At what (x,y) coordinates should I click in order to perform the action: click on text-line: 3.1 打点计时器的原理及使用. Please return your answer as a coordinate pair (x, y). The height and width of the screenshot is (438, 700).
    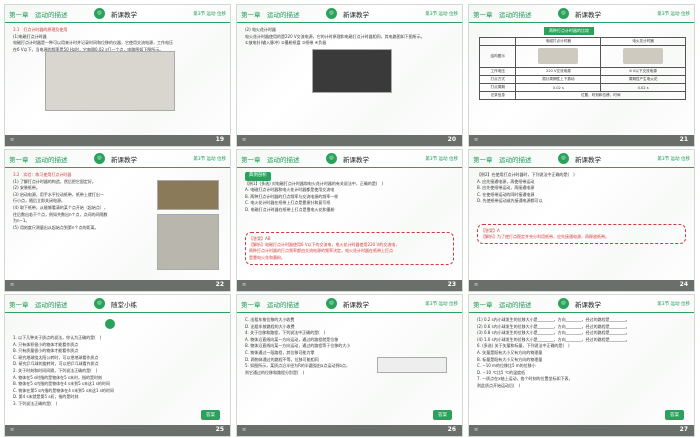
    Looking at the image, I should click on (40, 29).